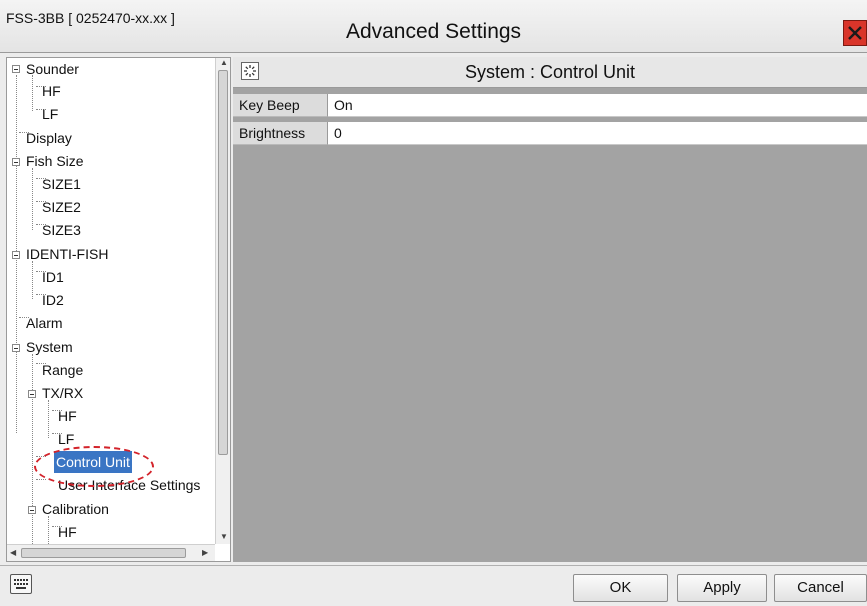 The width and height of the screenshot is (867, 606). I want to click on panel-title: System : Control Unit, so click(550, 72).